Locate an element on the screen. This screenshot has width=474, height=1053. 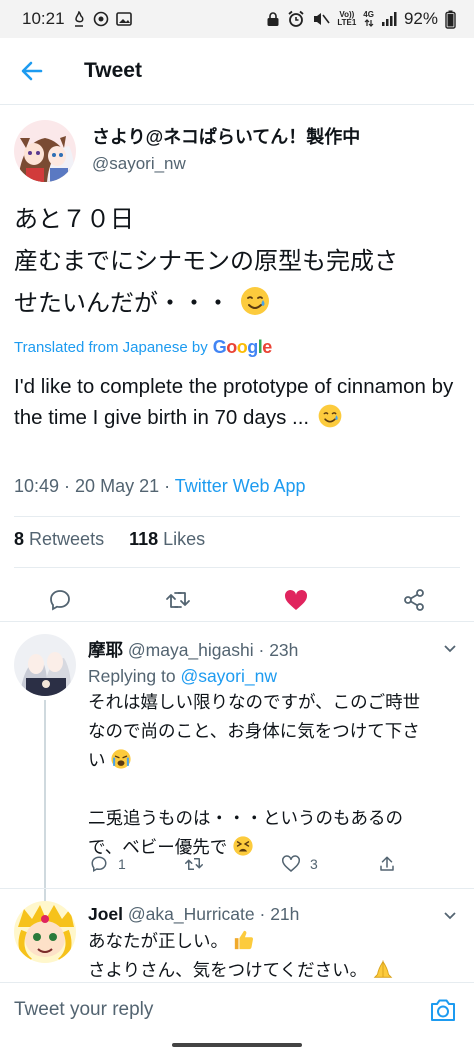
reply-author-name: Joel is located at coordinates (105, 914).